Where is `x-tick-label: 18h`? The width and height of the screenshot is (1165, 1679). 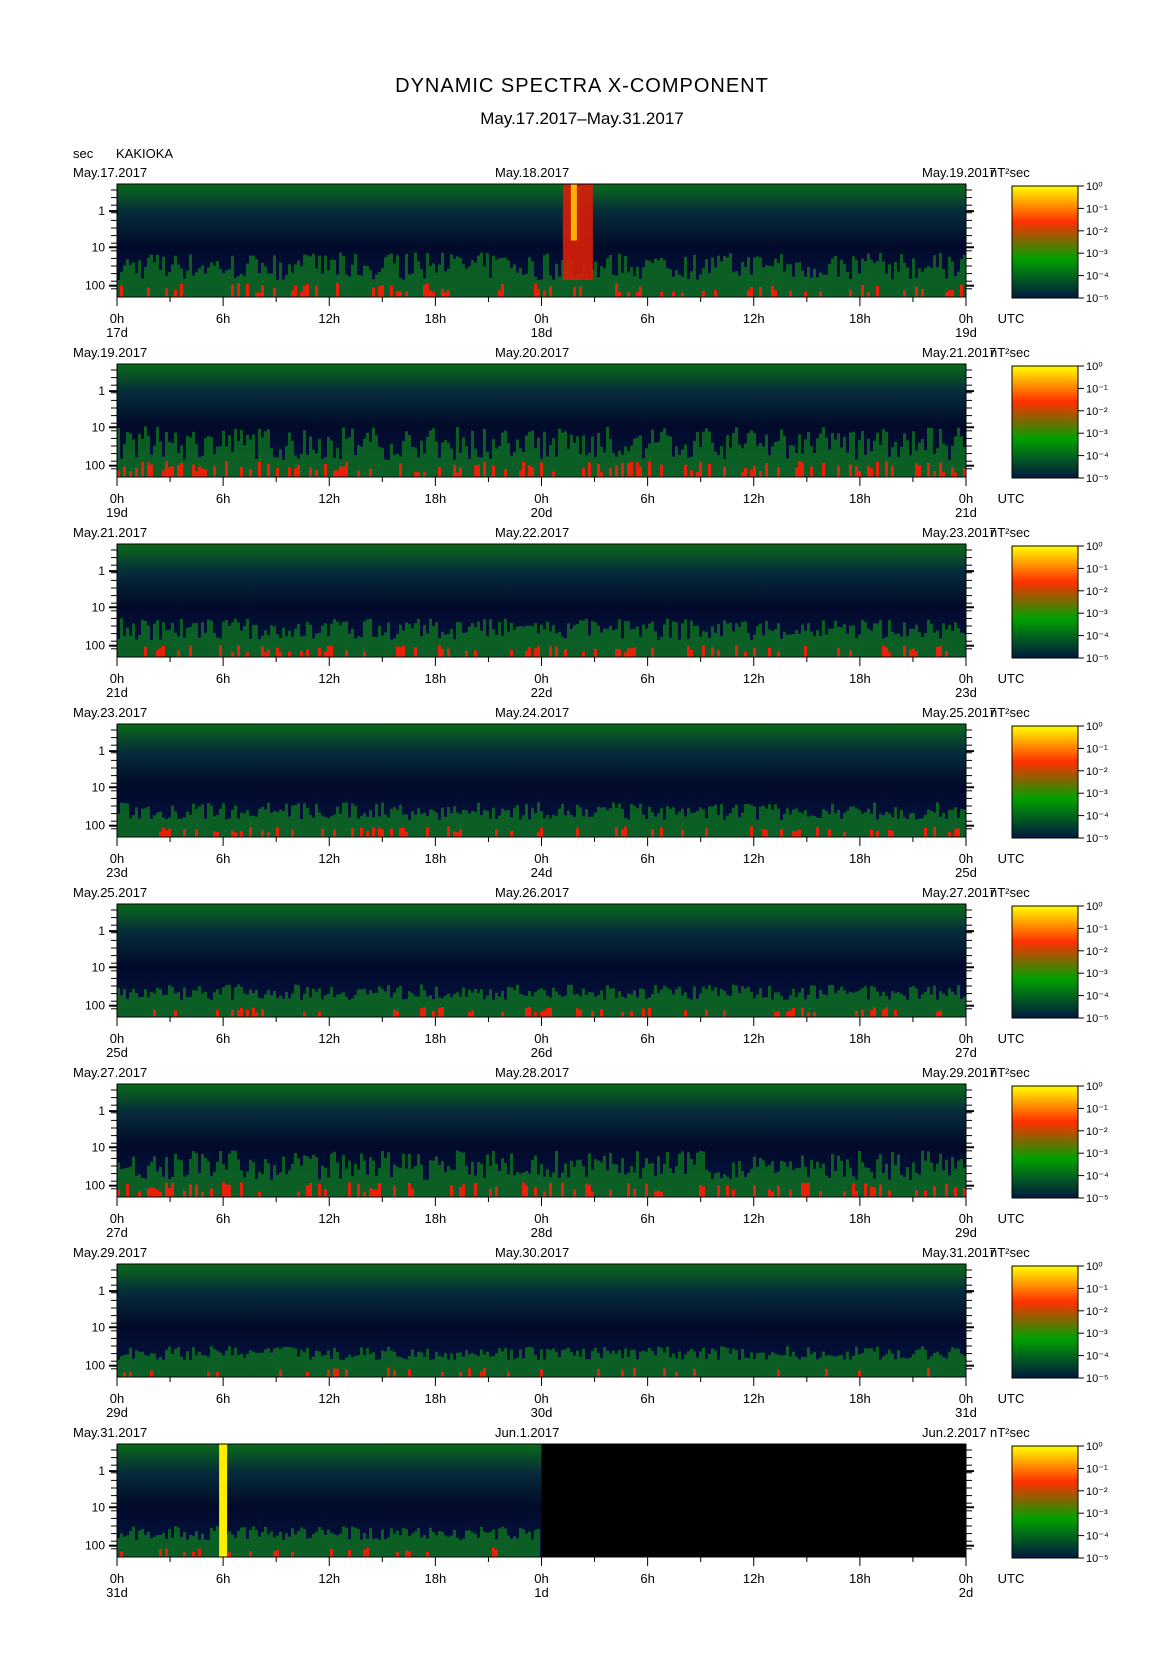
x-tick-label: 18h is located at coordinates (860, 1038).